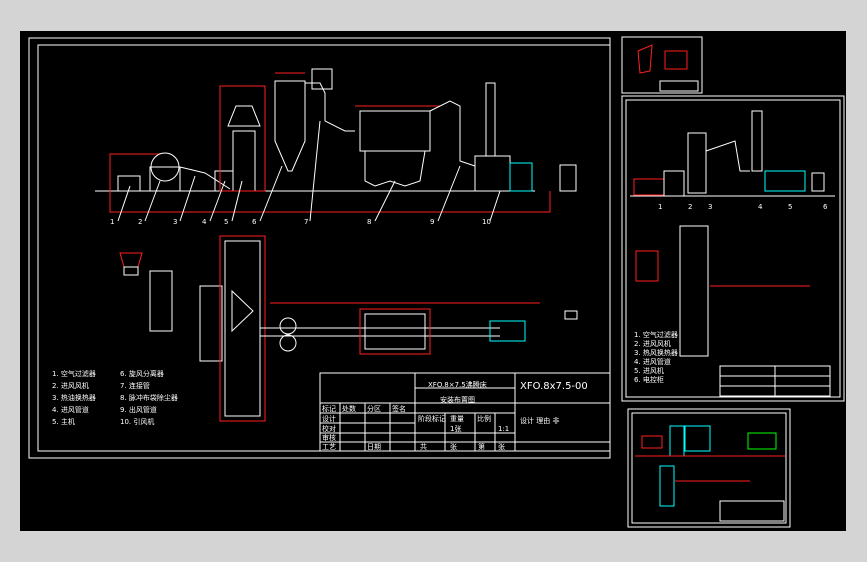  What do you see at coordinates (503, 429) in the screenshot?
I see `tb-scale: 1:1` at bounding box center [503, 429].